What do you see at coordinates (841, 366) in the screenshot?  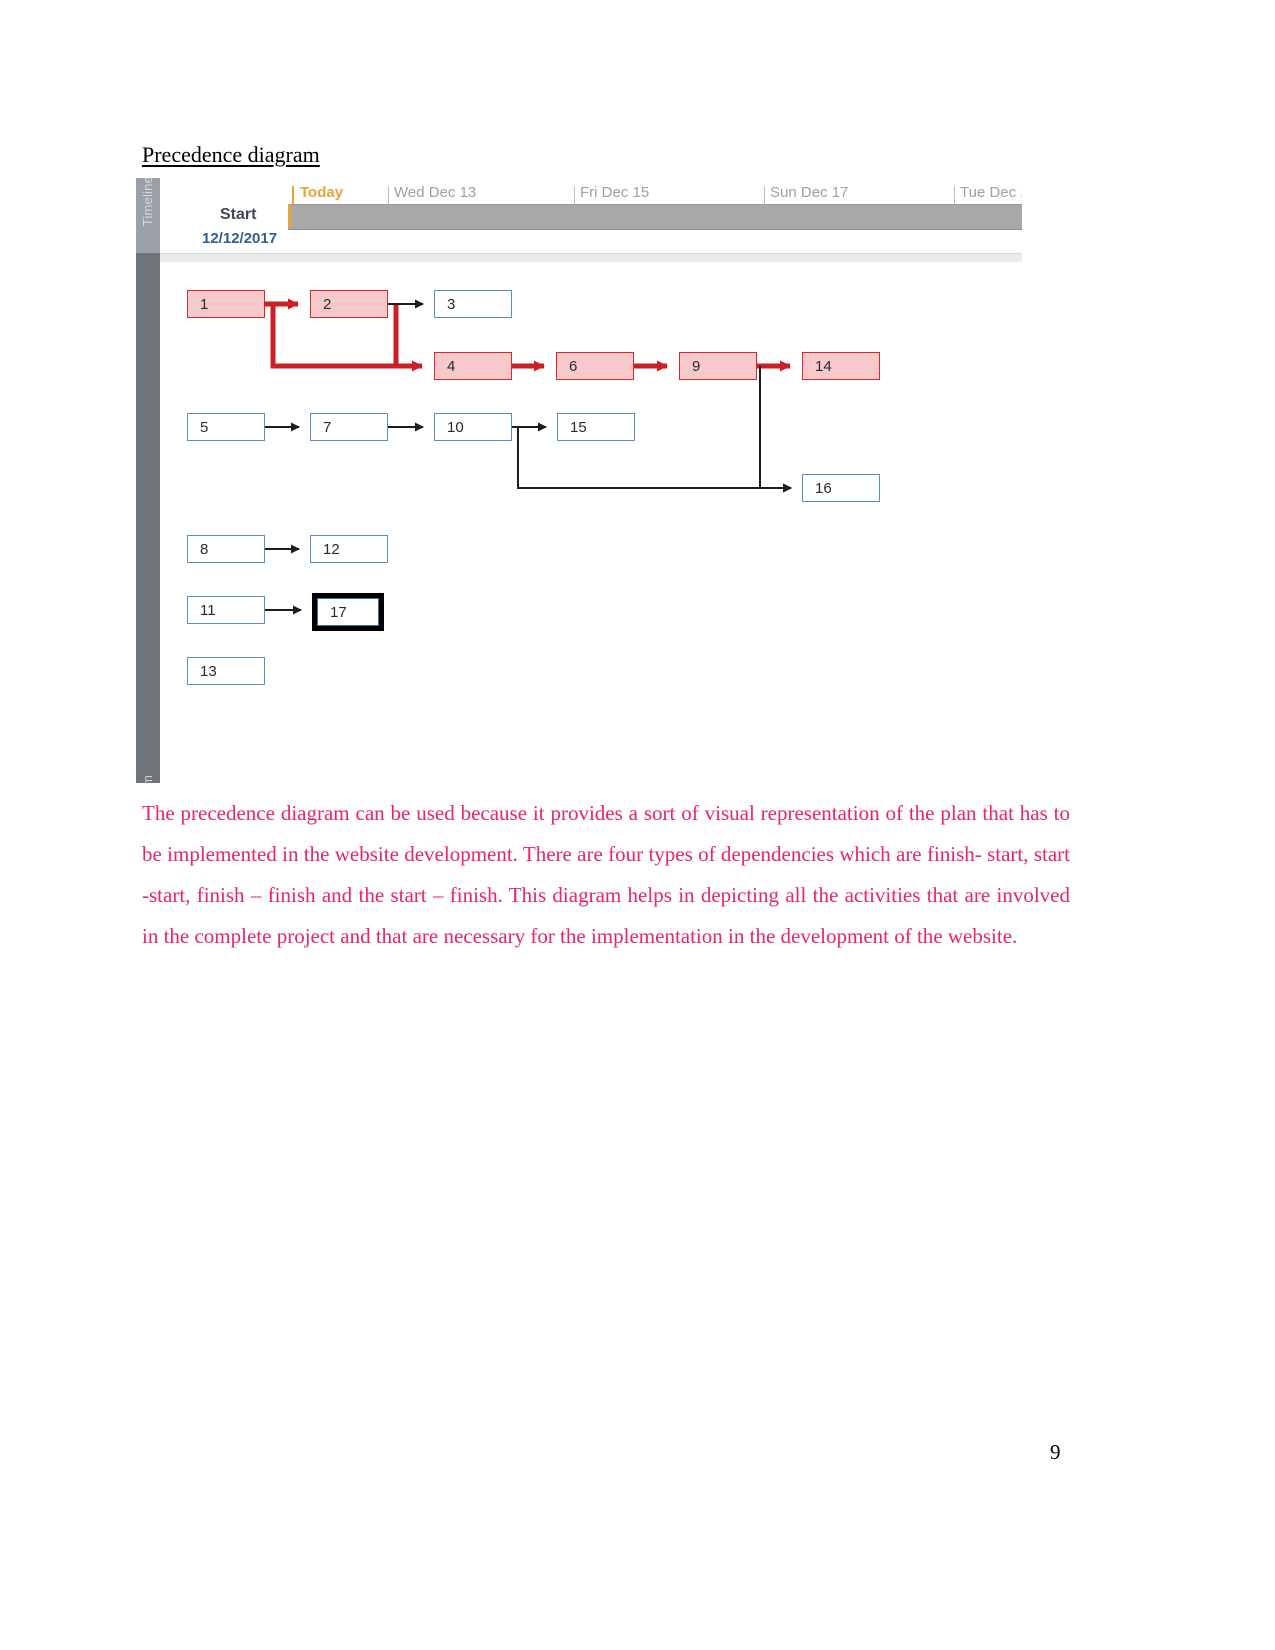 I see `diagram-node-14: 14` at bounding box center [841, 366].